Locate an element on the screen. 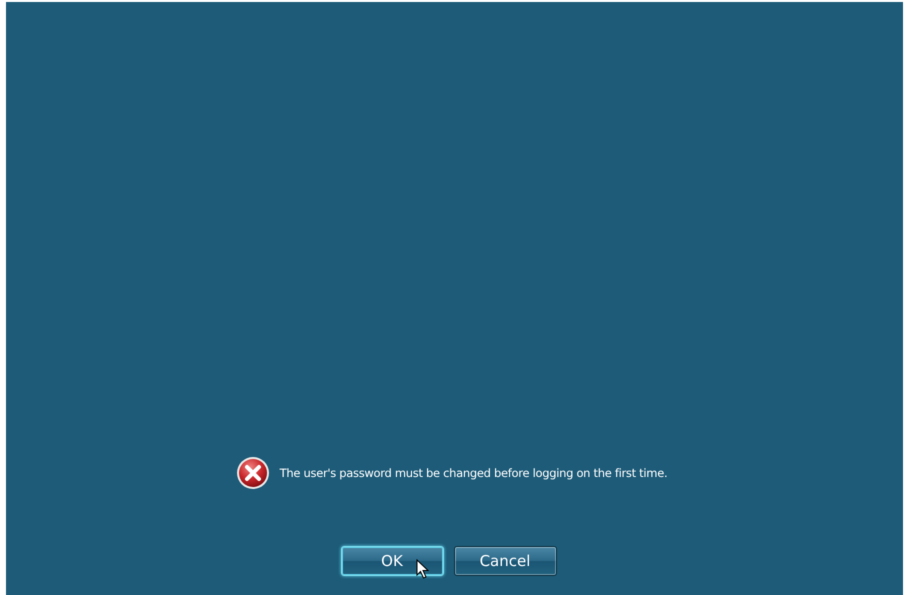  dialog-button: Cancel is located at coordinates (505, 561).